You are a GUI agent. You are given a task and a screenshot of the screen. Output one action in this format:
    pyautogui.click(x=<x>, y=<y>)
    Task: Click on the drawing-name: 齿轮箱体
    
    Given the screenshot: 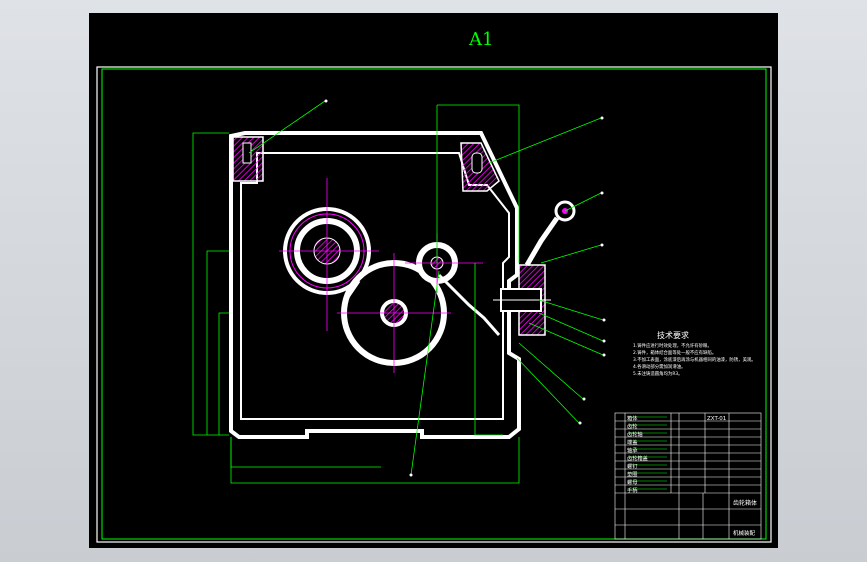 What is the action you would take?
    pyautogui.click(x=745, y=503)
    